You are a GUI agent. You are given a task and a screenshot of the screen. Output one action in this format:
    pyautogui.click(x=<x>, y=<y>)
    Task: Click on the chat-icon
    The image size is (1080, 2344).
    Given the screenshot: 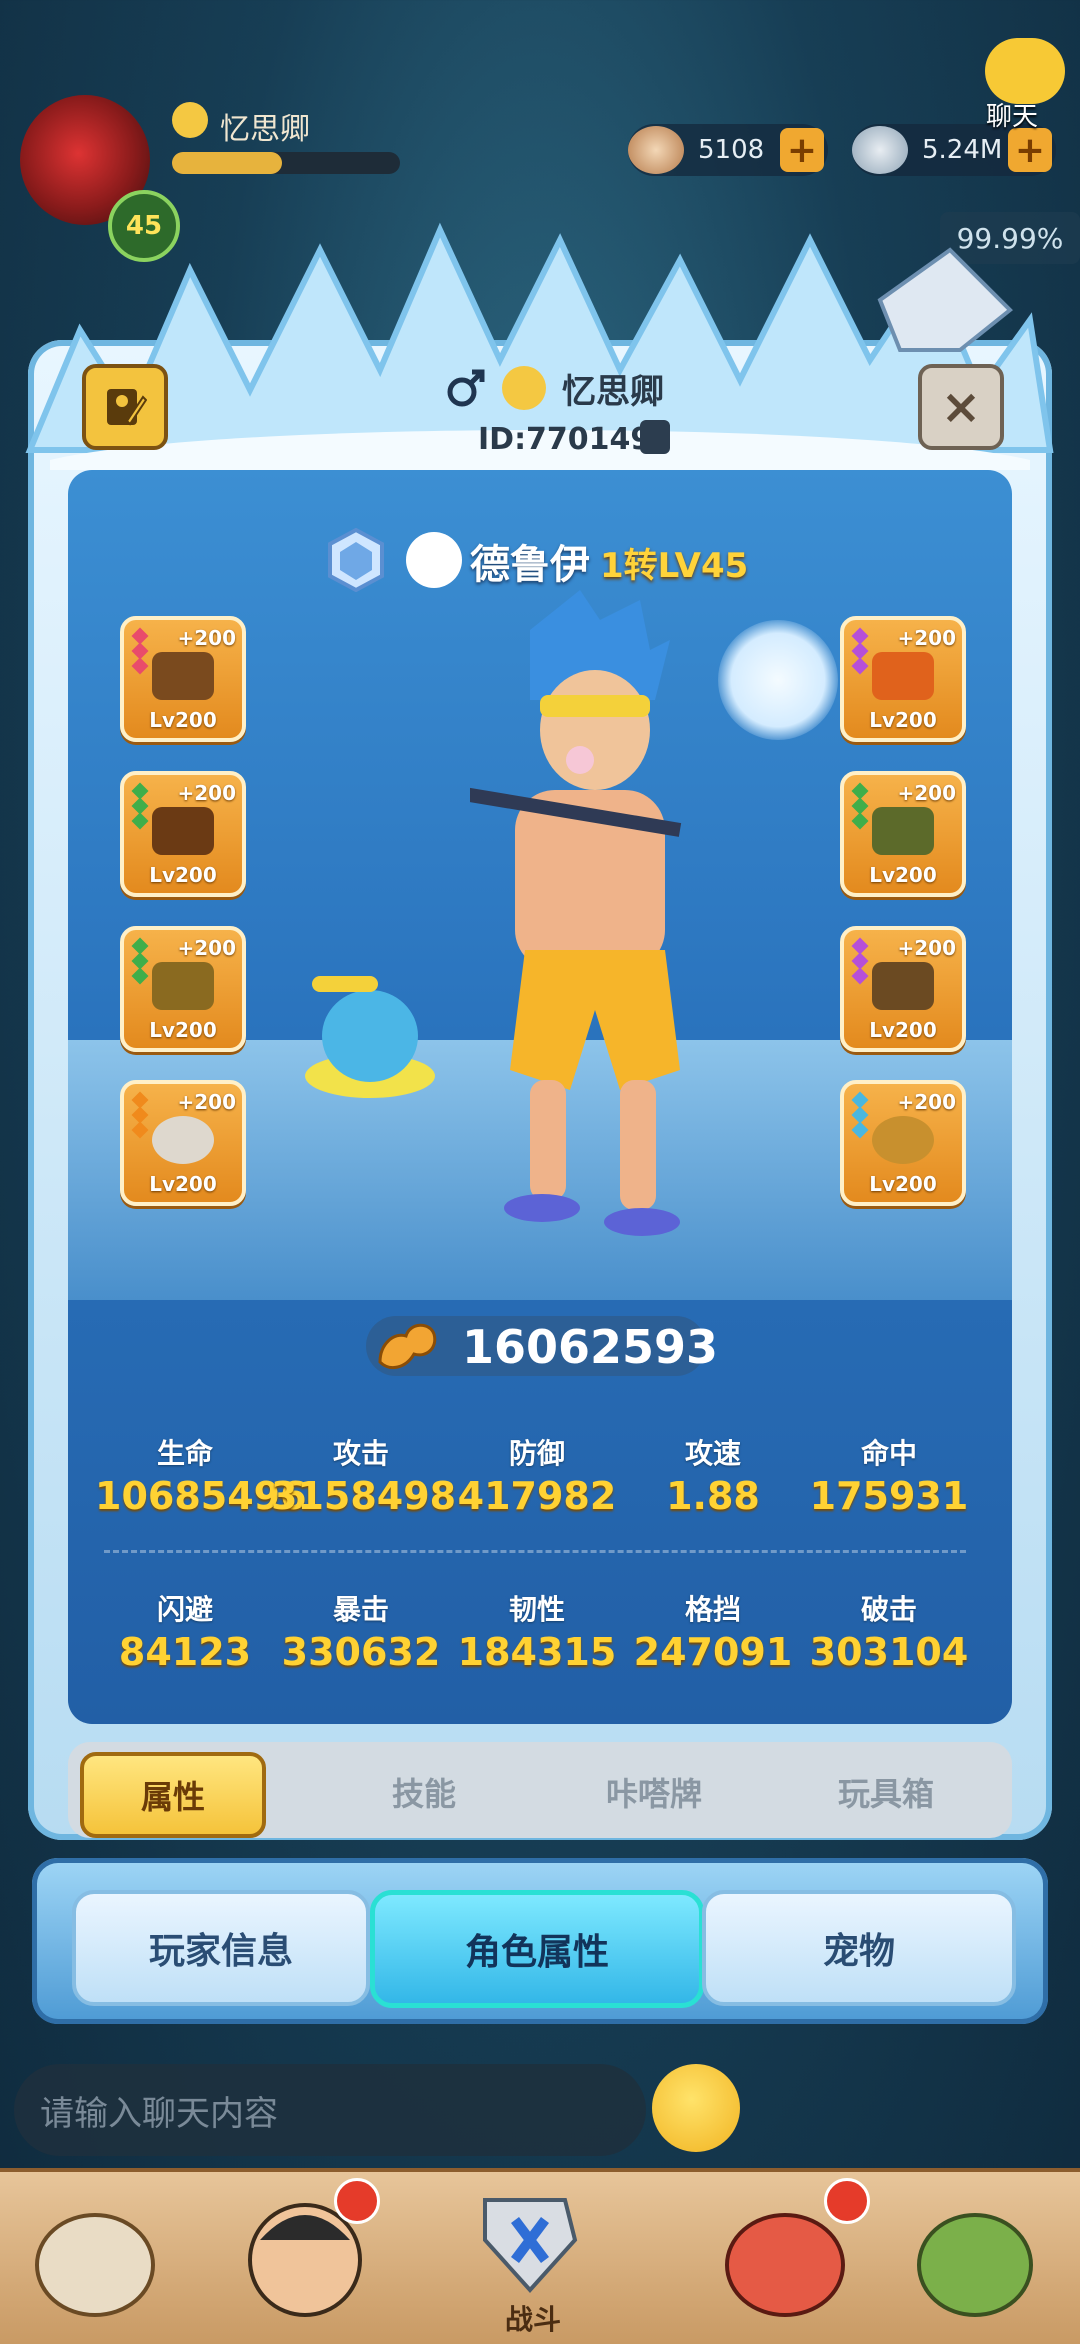 What is the action you would take?
    pyautogui.click(x=1025, y=71)
    